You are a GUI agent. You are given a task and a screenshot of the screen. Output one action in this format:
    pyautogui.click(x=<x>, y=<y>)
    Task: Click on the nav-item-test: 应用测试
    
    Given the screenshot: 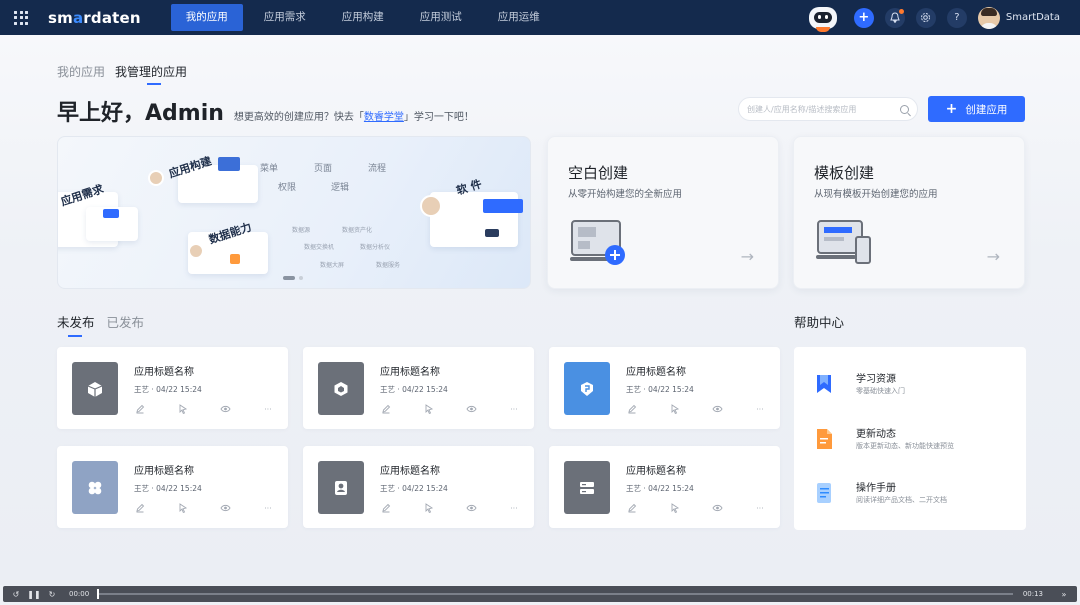 What is the action you would take?
    pyautogui.click(x=441, y=17)
    